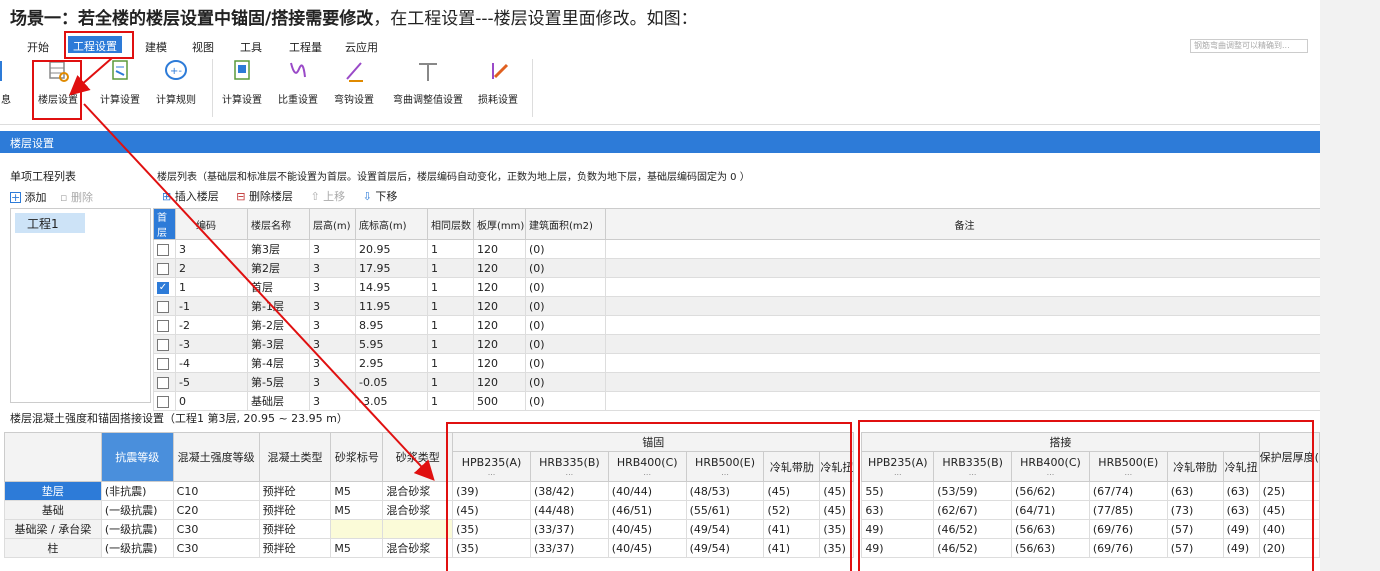  I want to click on floor-name-cell: 基础层, so click(278, 401).